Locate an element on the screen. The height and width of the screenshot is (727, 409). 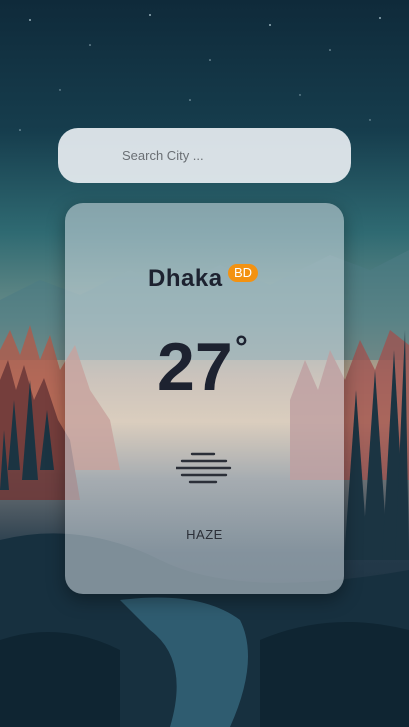
search-bar is located at coordinates (204, 155).